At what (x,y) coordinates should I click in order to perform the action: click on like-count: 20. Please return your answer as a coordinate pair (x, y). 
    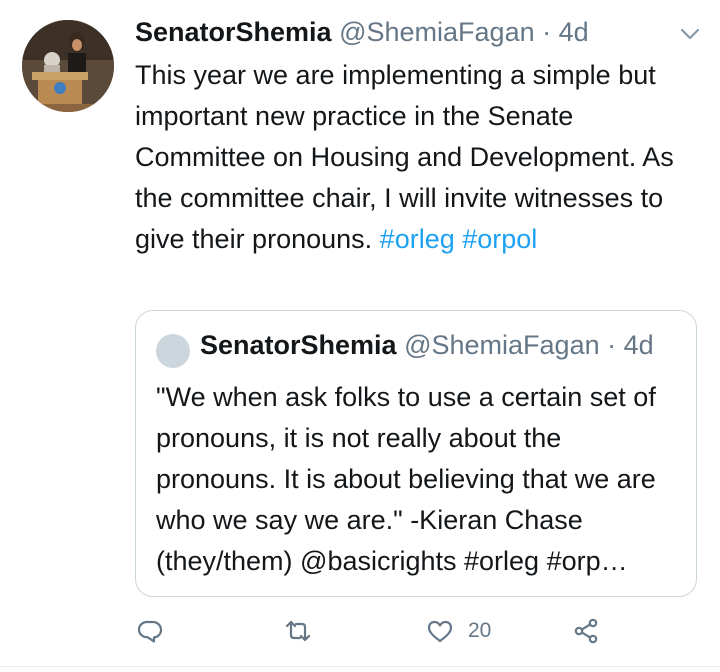
    Looking at the image, I should click on (480, 630).